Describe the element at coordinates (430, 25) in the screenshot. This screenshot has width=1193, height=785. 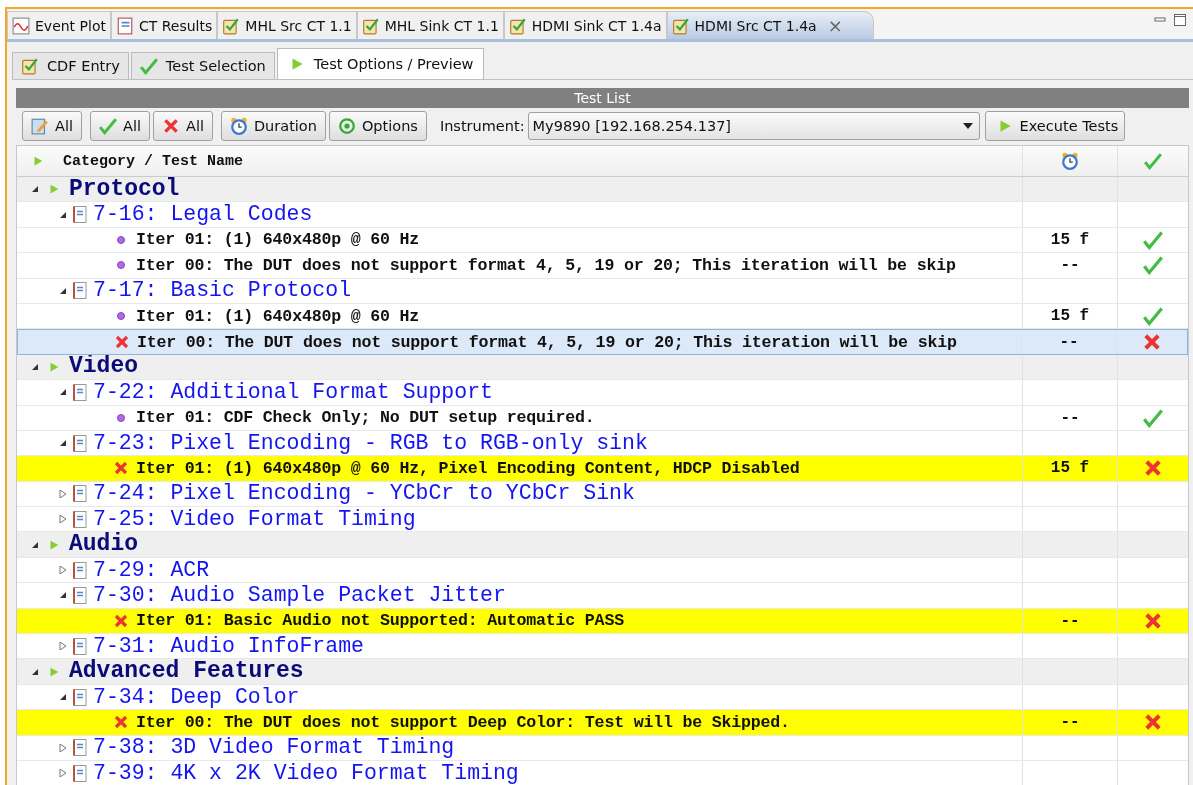
I see `editor-tab: MHL Sink CT 1.1` at that location.